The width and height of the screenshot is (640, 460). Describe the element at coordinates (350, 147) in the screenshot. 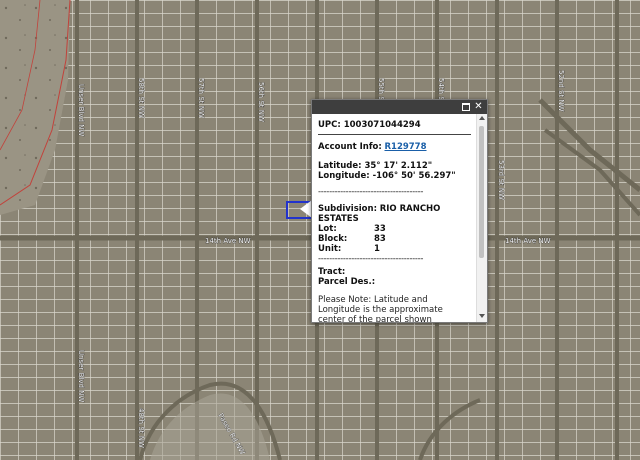

I see `account-label: Account Info:` at that location.